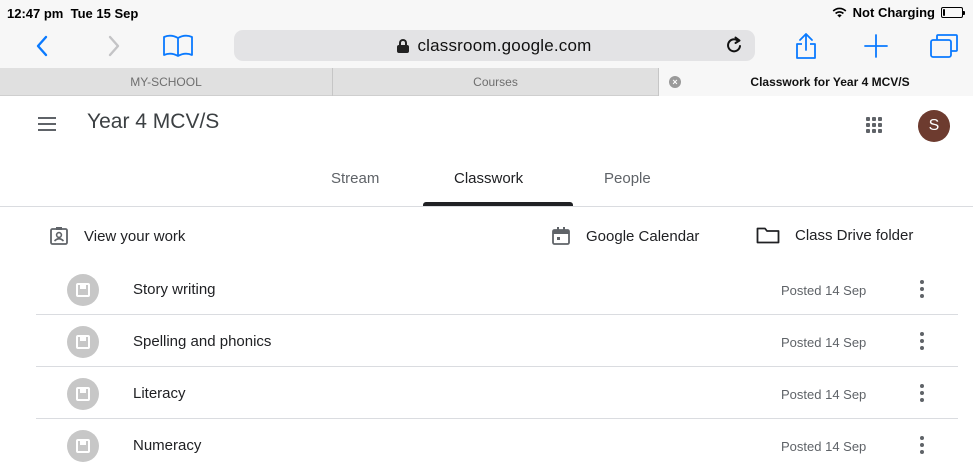 The image size is (973, 462). I want to click on tab-label: Classwork, so click(489, 178).